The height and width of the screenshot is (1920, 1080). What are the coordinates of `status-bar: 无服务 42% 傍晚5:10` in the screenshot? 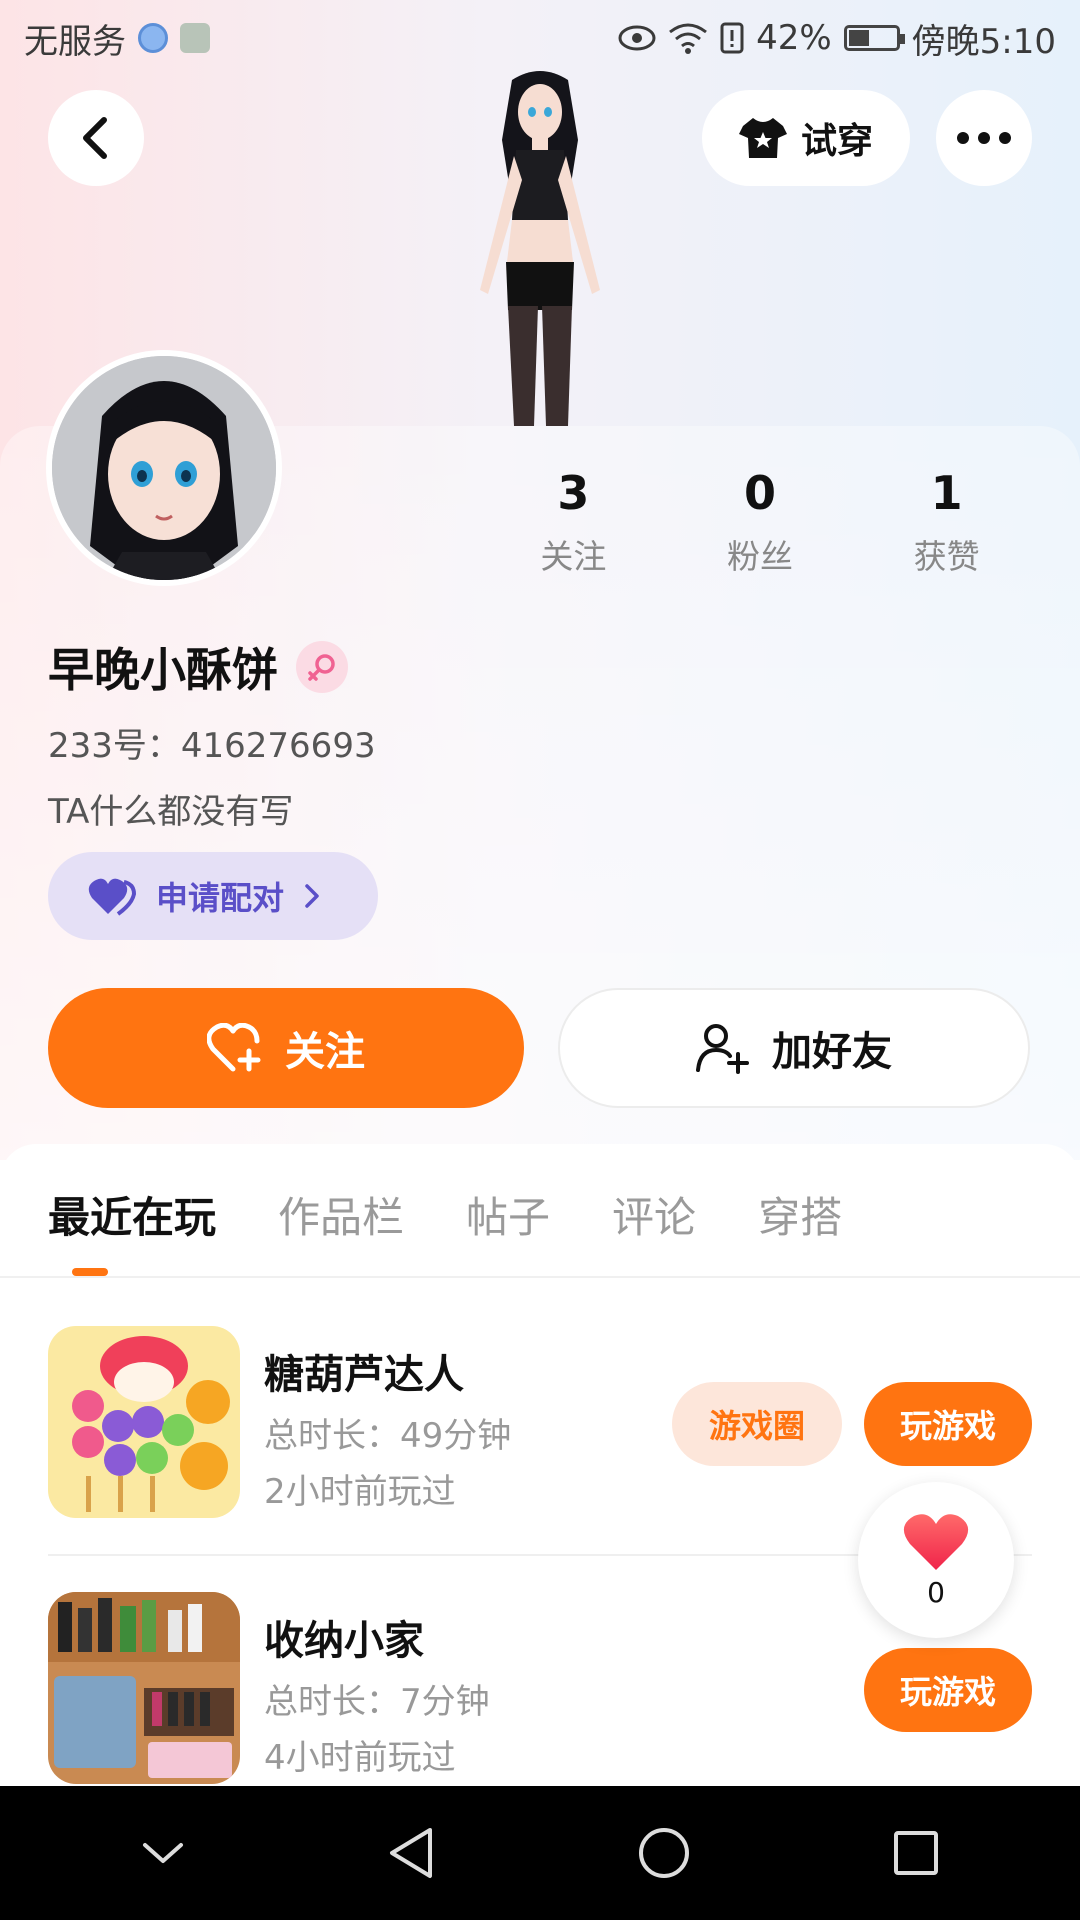 It's located at (540, 38).